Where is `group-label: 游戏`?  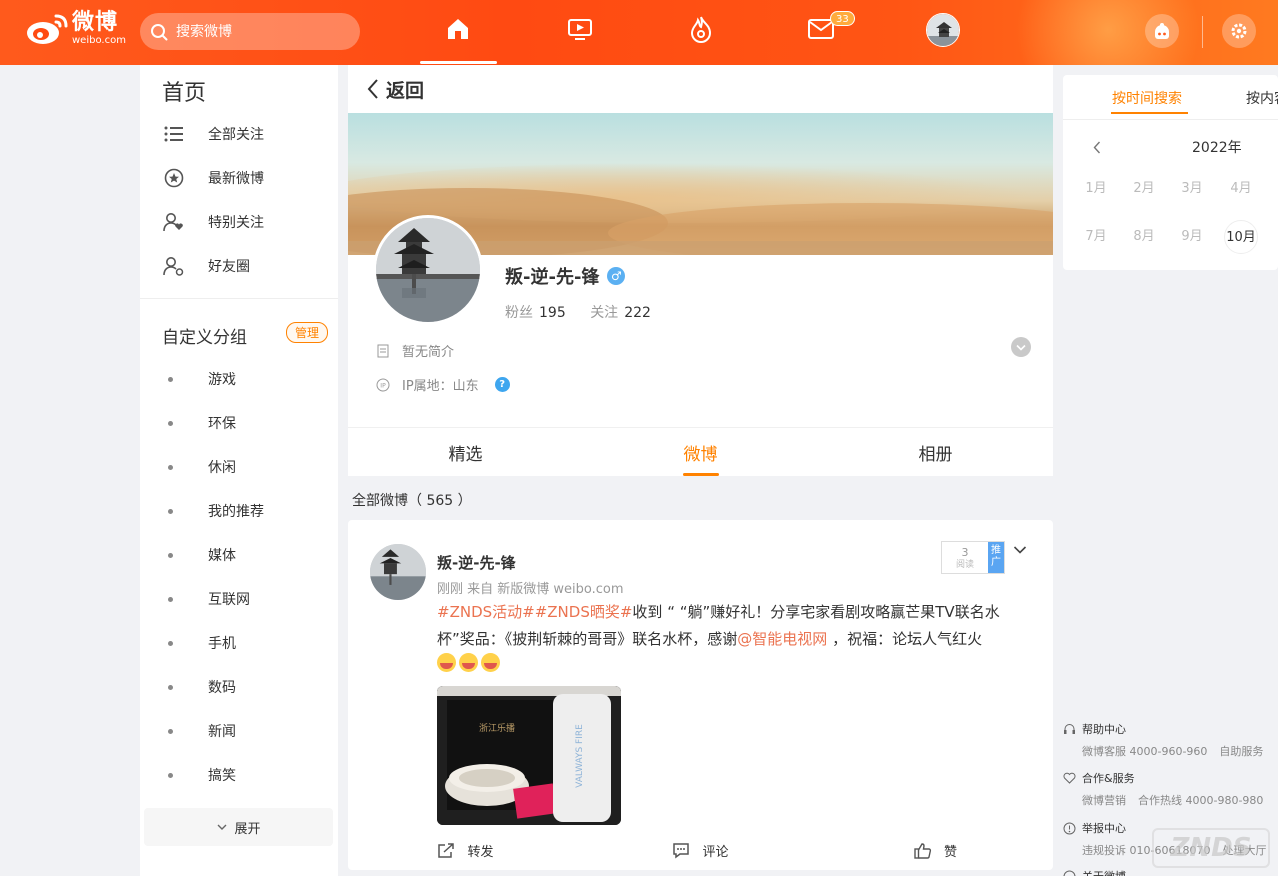
group-label: 游戏 is located at coordinates (222, 380).